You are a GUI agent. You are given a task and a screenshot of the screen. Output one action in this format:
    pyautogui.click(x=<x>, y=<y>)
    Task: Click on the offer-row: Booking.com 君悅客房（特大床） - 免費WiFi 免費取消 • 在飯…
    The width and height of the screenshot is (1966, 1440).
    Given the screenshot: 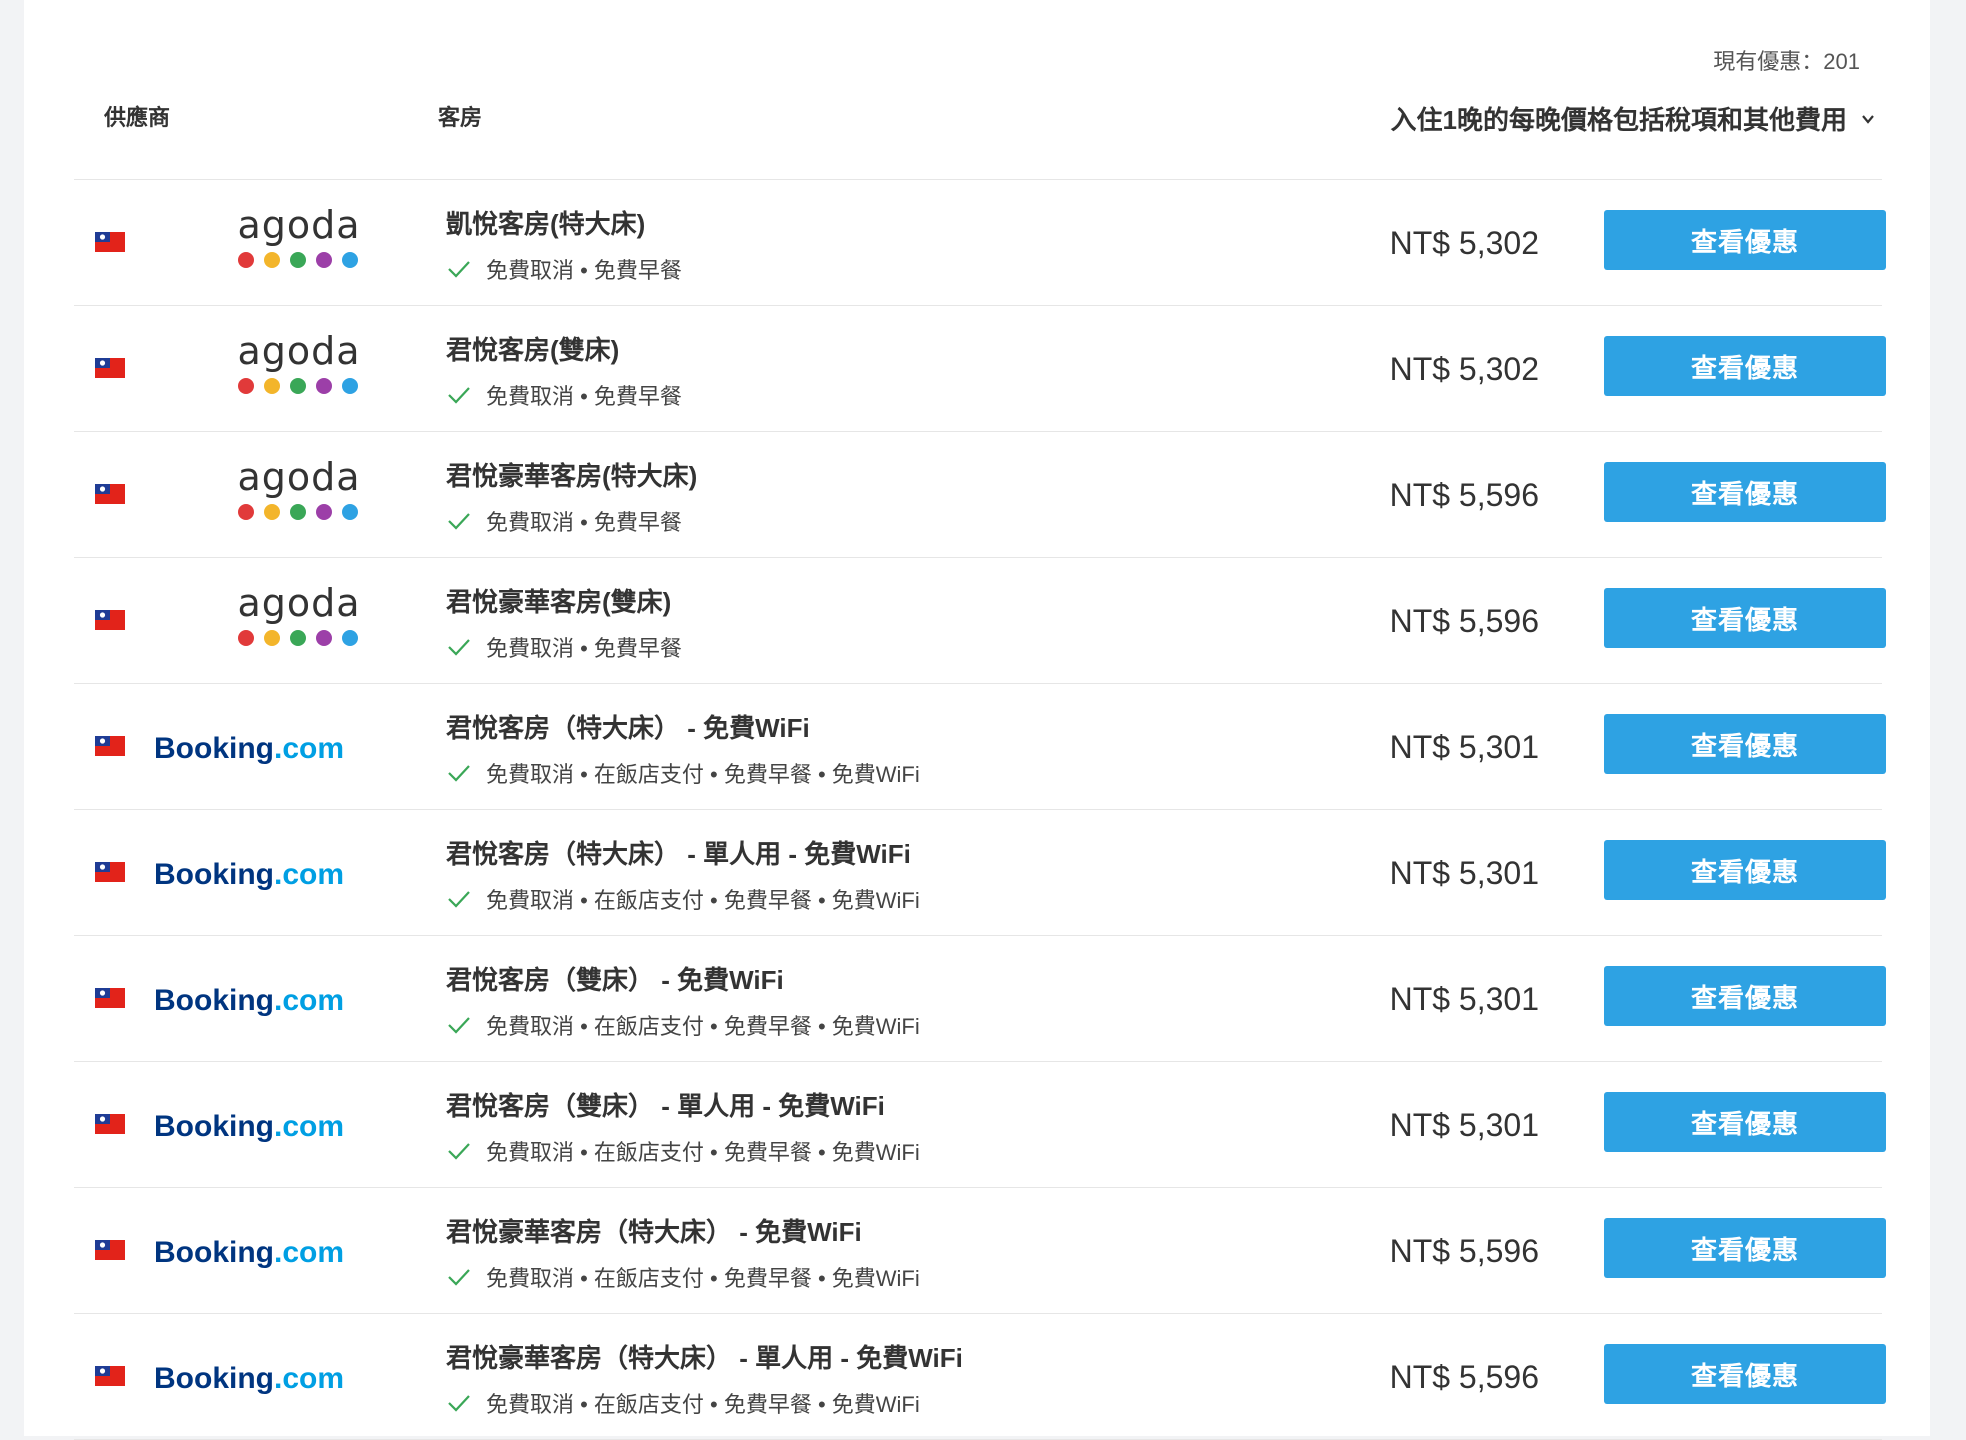 What is the action you would take?
    pyautogui.click(x=980, y=747)
    